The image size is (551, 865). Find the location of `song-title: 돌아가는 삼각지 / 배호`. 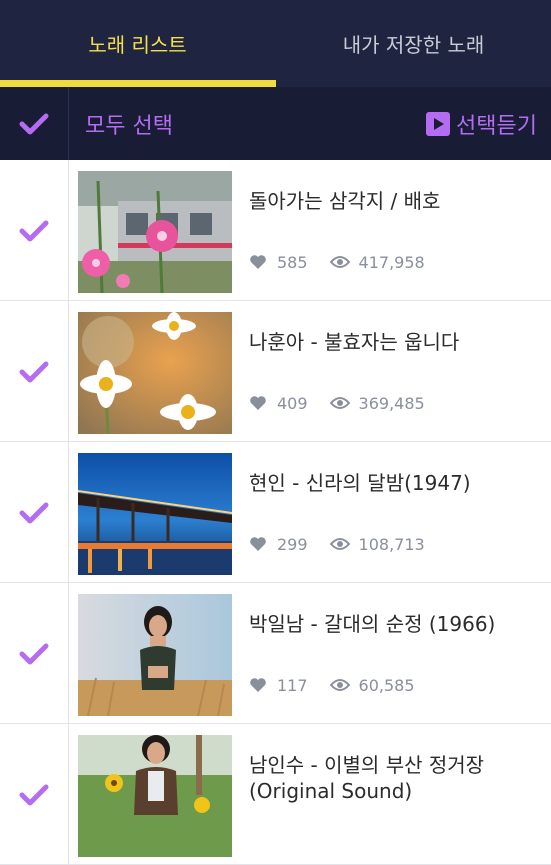

song-title: 돌아가는 삼각지 / 배호 is located at coordinates (396, 201).